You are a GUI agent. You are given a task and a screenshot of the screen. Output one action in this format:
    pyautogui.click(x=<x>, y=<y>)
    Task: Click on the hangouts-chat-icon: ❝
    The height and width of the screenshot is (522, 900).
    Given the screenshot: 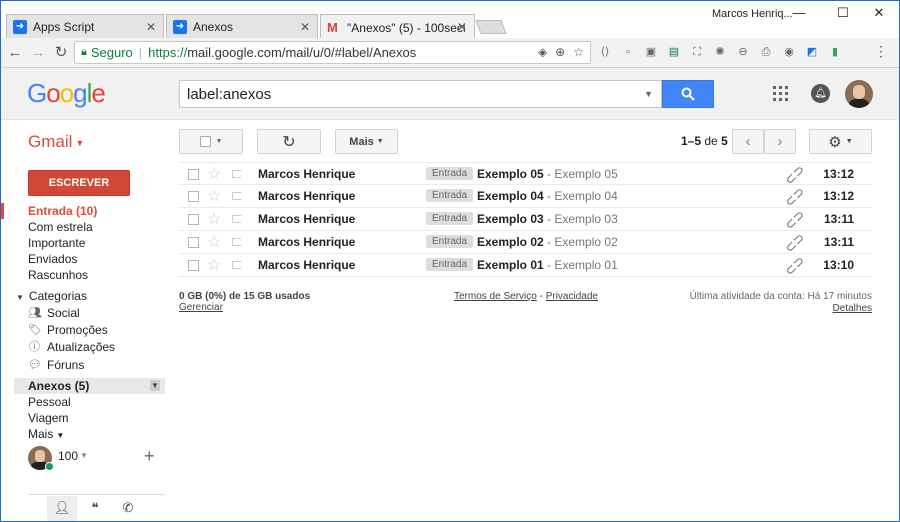 What is the action you would take?
    pyautogui.click(x=95, y=509)
    